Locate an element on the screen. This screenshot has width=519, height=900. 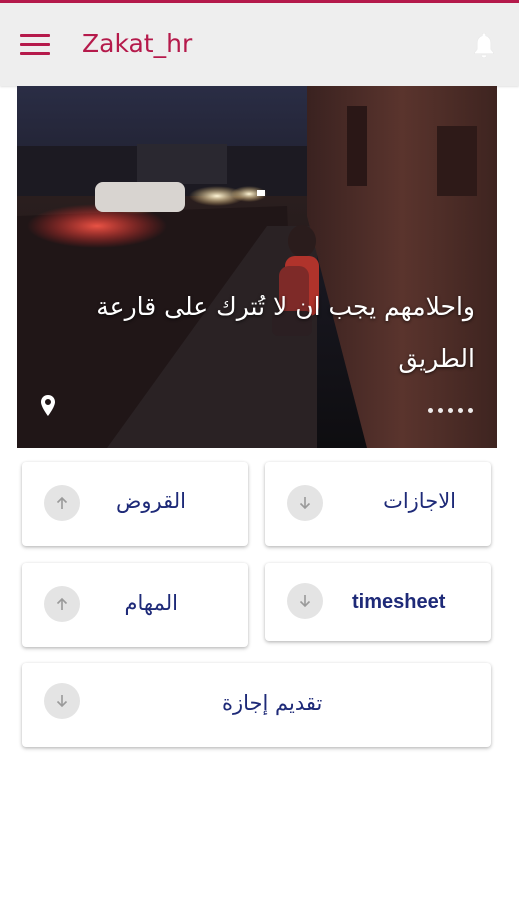
leave-request-card: تقديم إجازة is located at coordinates (256, 705).